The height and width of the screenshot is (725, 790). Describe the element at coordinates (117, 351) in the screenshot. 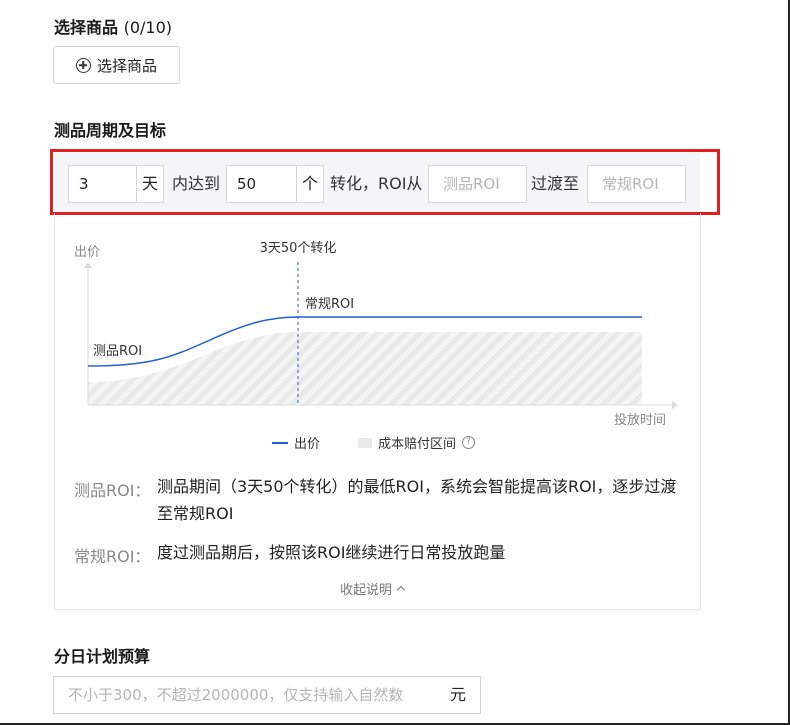

I see `test-roi-label: 测品ROI` at that location.